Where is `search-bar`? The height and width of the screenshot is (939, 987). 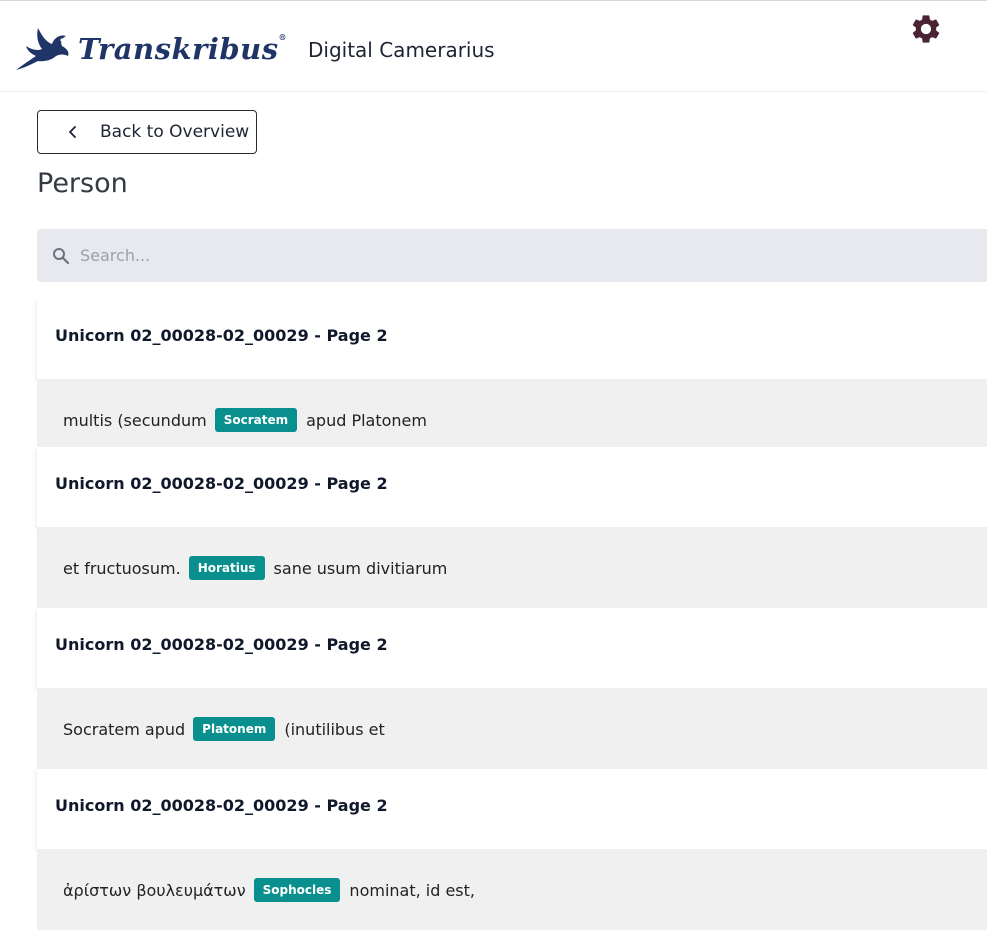
search-bar is located at coordinates (512, 255).